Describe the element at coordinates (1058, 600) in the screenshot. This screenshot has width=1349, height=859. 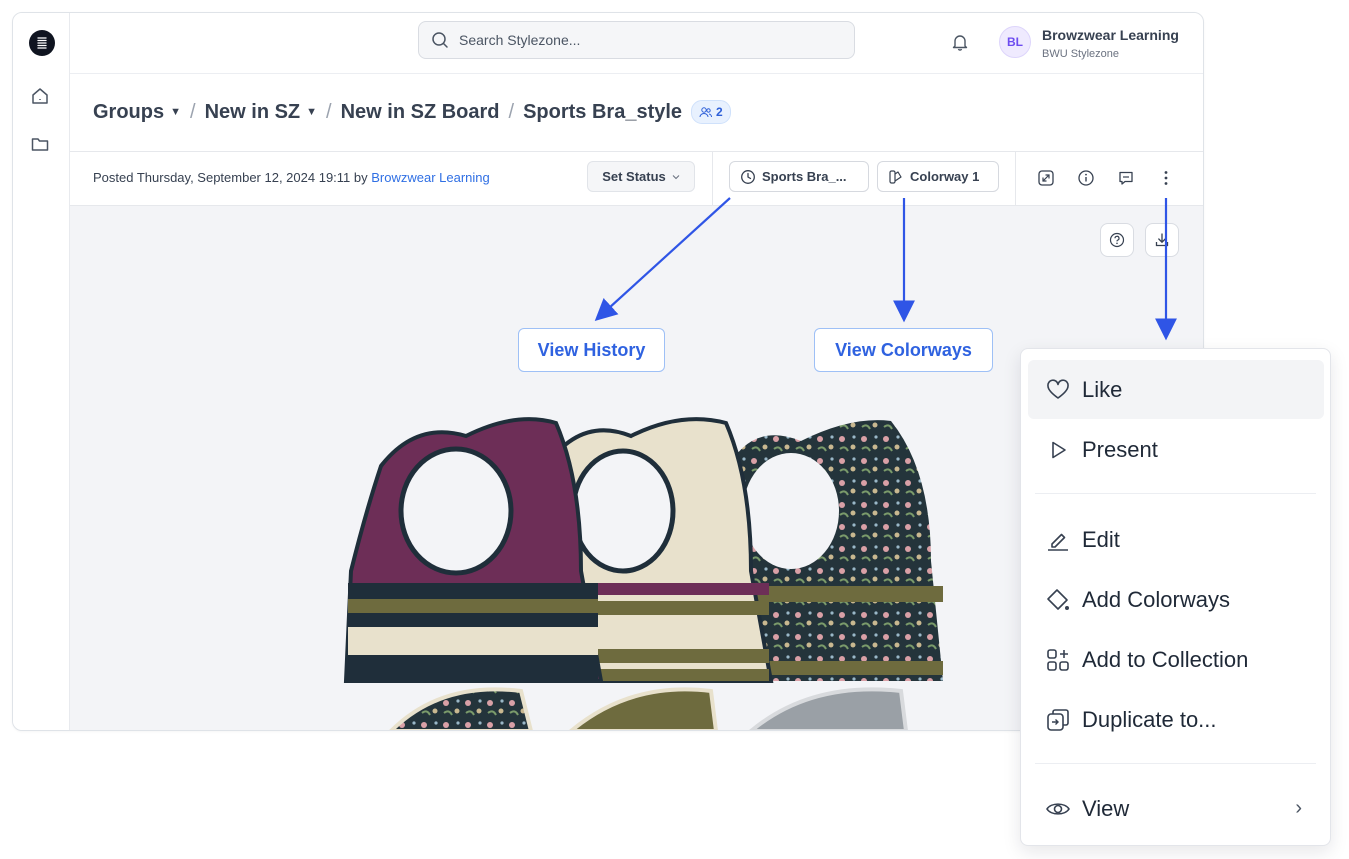
I see `paint-bucket-icon` at that location.